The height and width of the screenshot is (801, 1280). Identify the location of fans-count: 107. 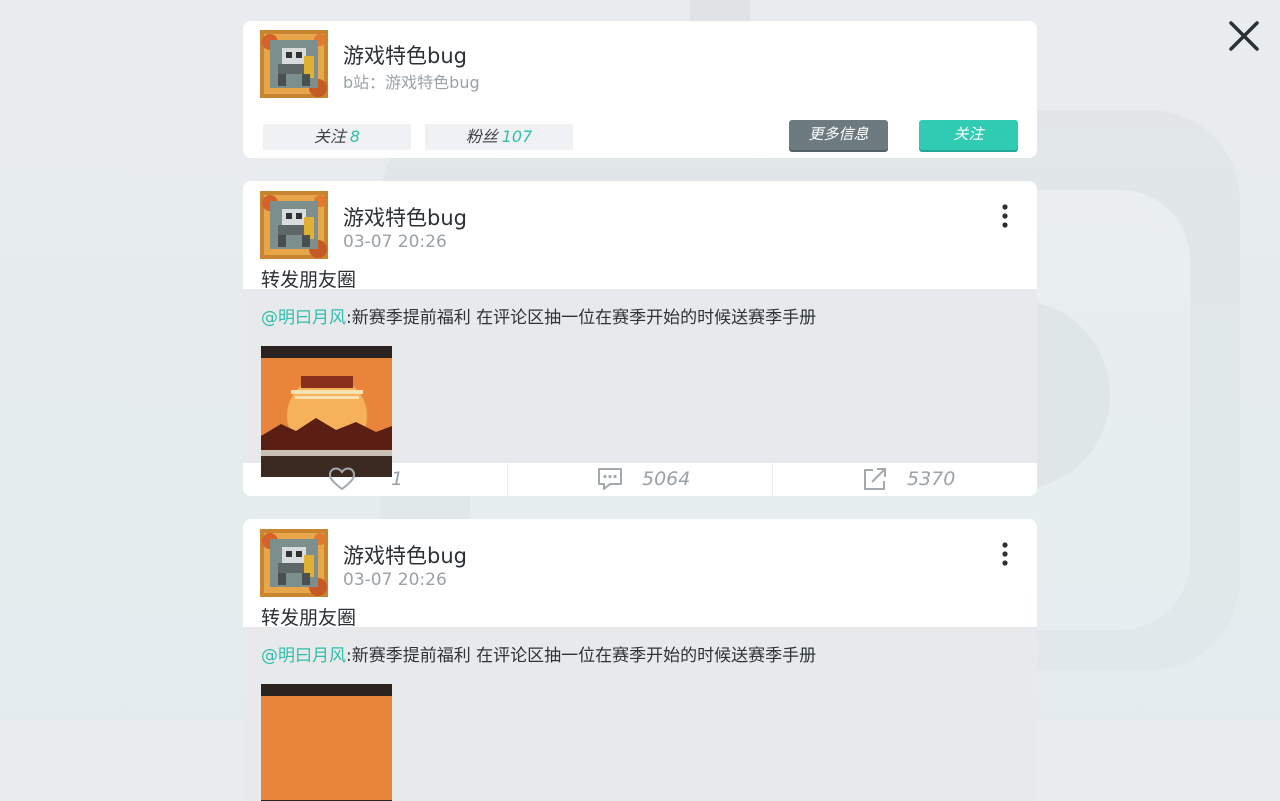
(517, 136).